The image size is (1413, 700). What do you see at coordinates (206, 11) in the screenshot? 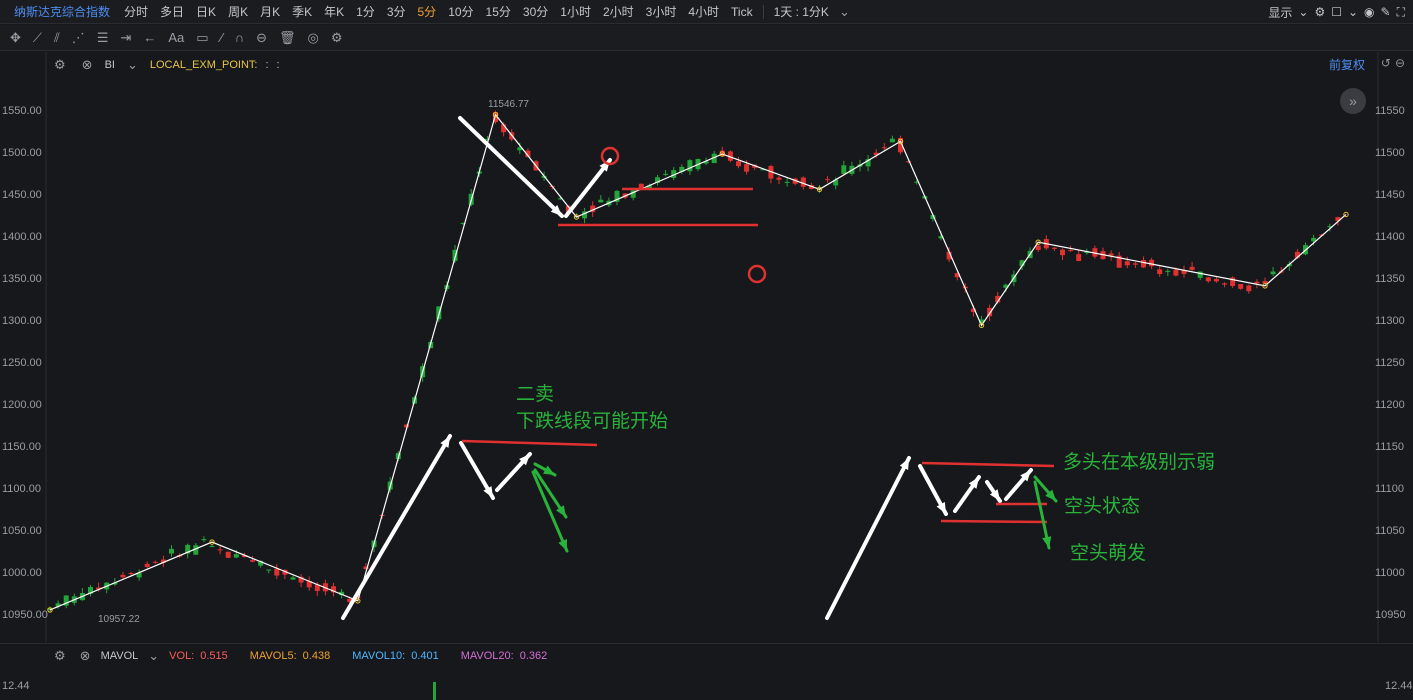
I see `timeframe-option: 日K` at bounding box center [206, 11].